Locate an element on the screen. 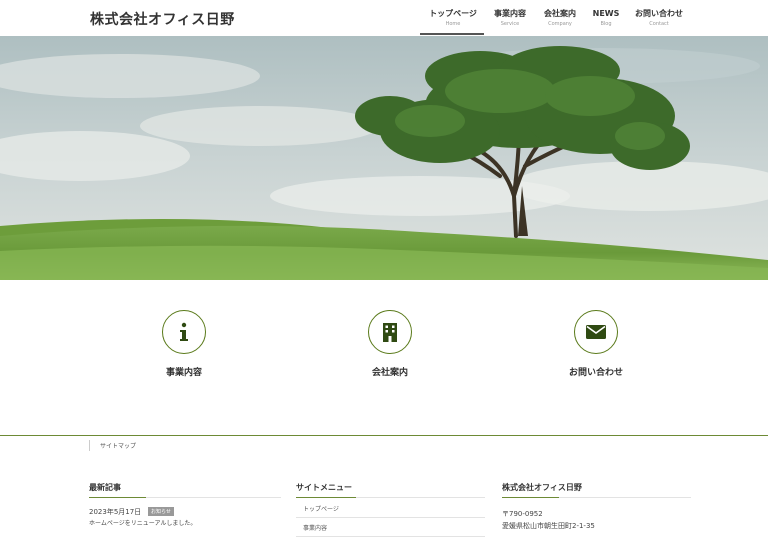  news-title-accent is located at coordinates (117, 497).